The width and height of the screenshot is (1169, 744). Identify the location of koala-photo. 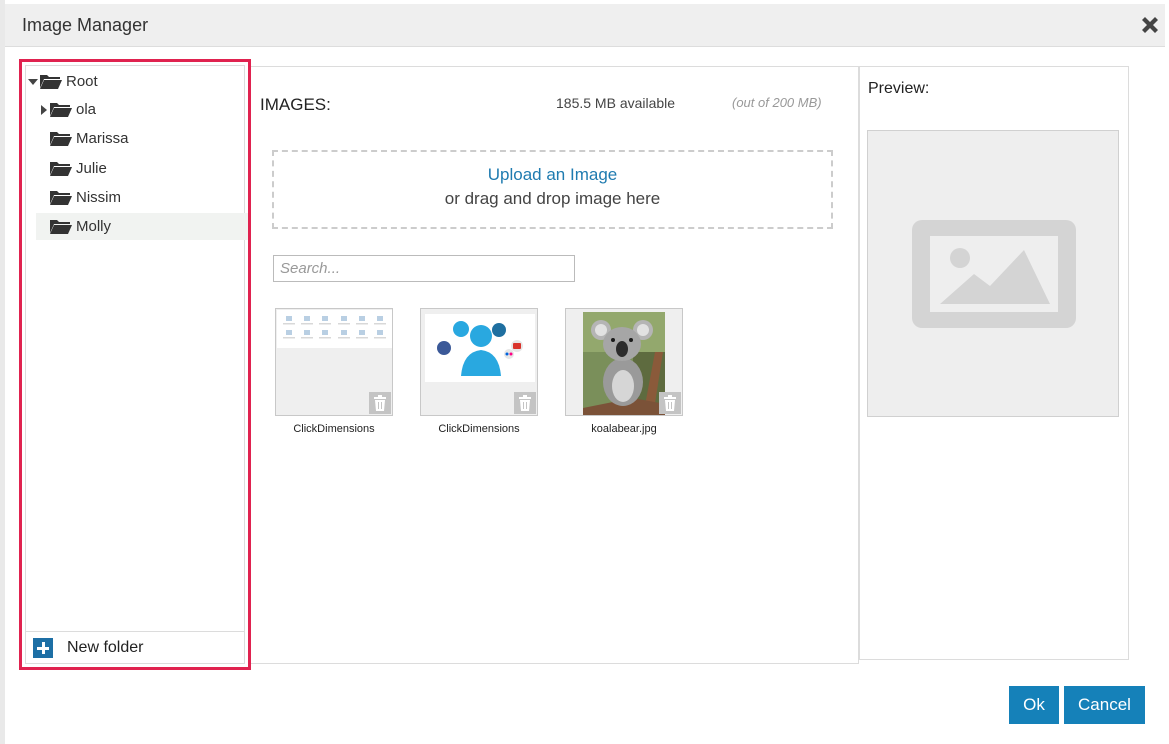
(624, 363).